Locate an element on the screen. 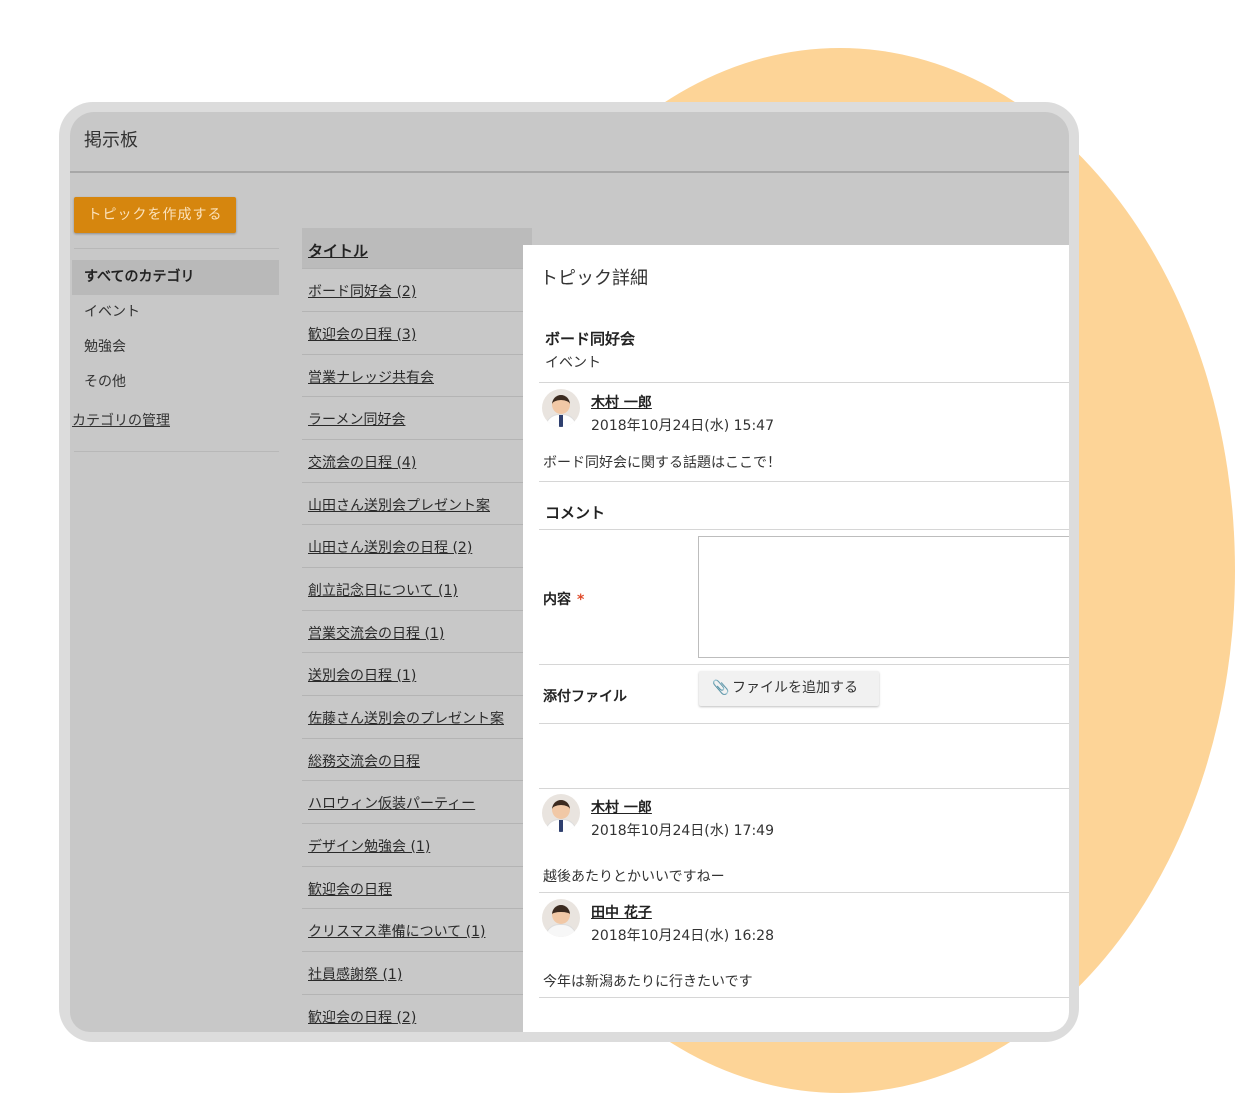 The height and width of the screenshot is (1100, 1240). paperclip-icon: 📎 is located at coordinates (721, 688).